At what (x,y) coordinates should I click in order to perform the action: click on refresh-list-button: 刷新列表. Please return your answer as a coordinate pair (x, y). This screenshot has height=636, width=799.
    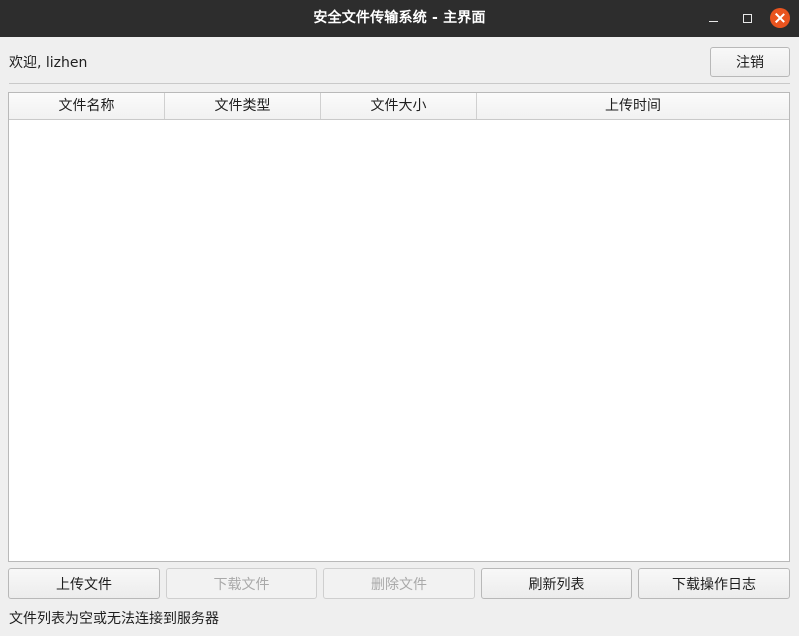
    Looking at the image, I should click on (556, 583).